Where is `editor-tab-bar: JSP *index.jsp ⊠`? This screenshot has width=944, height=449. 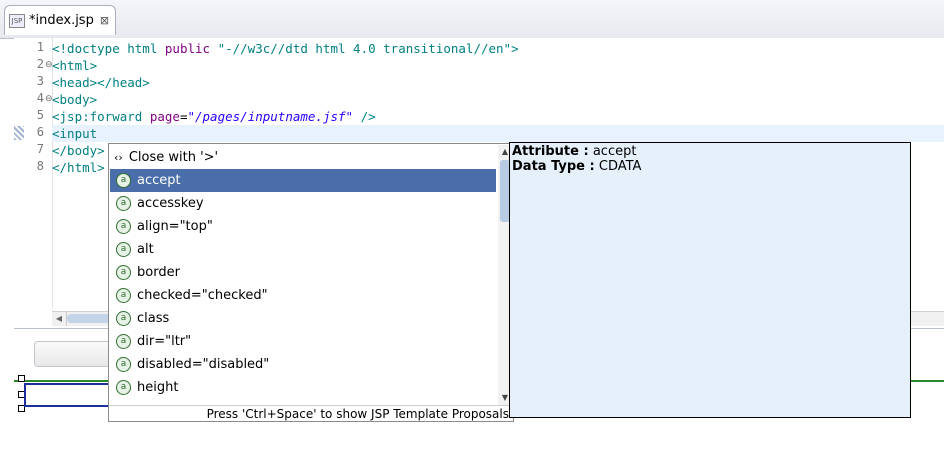 editor-tab-bar: JSP *index.jsp ⊠ is located at coordinates (472, 19).